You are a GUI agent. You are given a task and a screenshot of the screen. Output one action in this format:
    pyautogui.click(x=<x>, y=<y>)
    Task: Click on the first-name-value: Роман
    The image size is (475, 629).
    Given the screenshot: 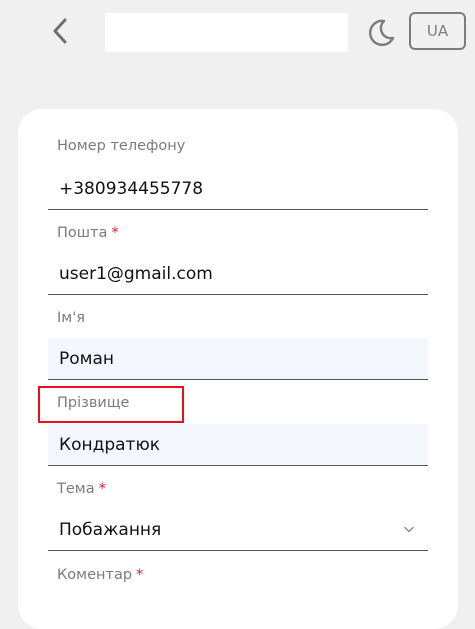 What is the action you would take?
    pyautogui.click(x=87, y=358)
    